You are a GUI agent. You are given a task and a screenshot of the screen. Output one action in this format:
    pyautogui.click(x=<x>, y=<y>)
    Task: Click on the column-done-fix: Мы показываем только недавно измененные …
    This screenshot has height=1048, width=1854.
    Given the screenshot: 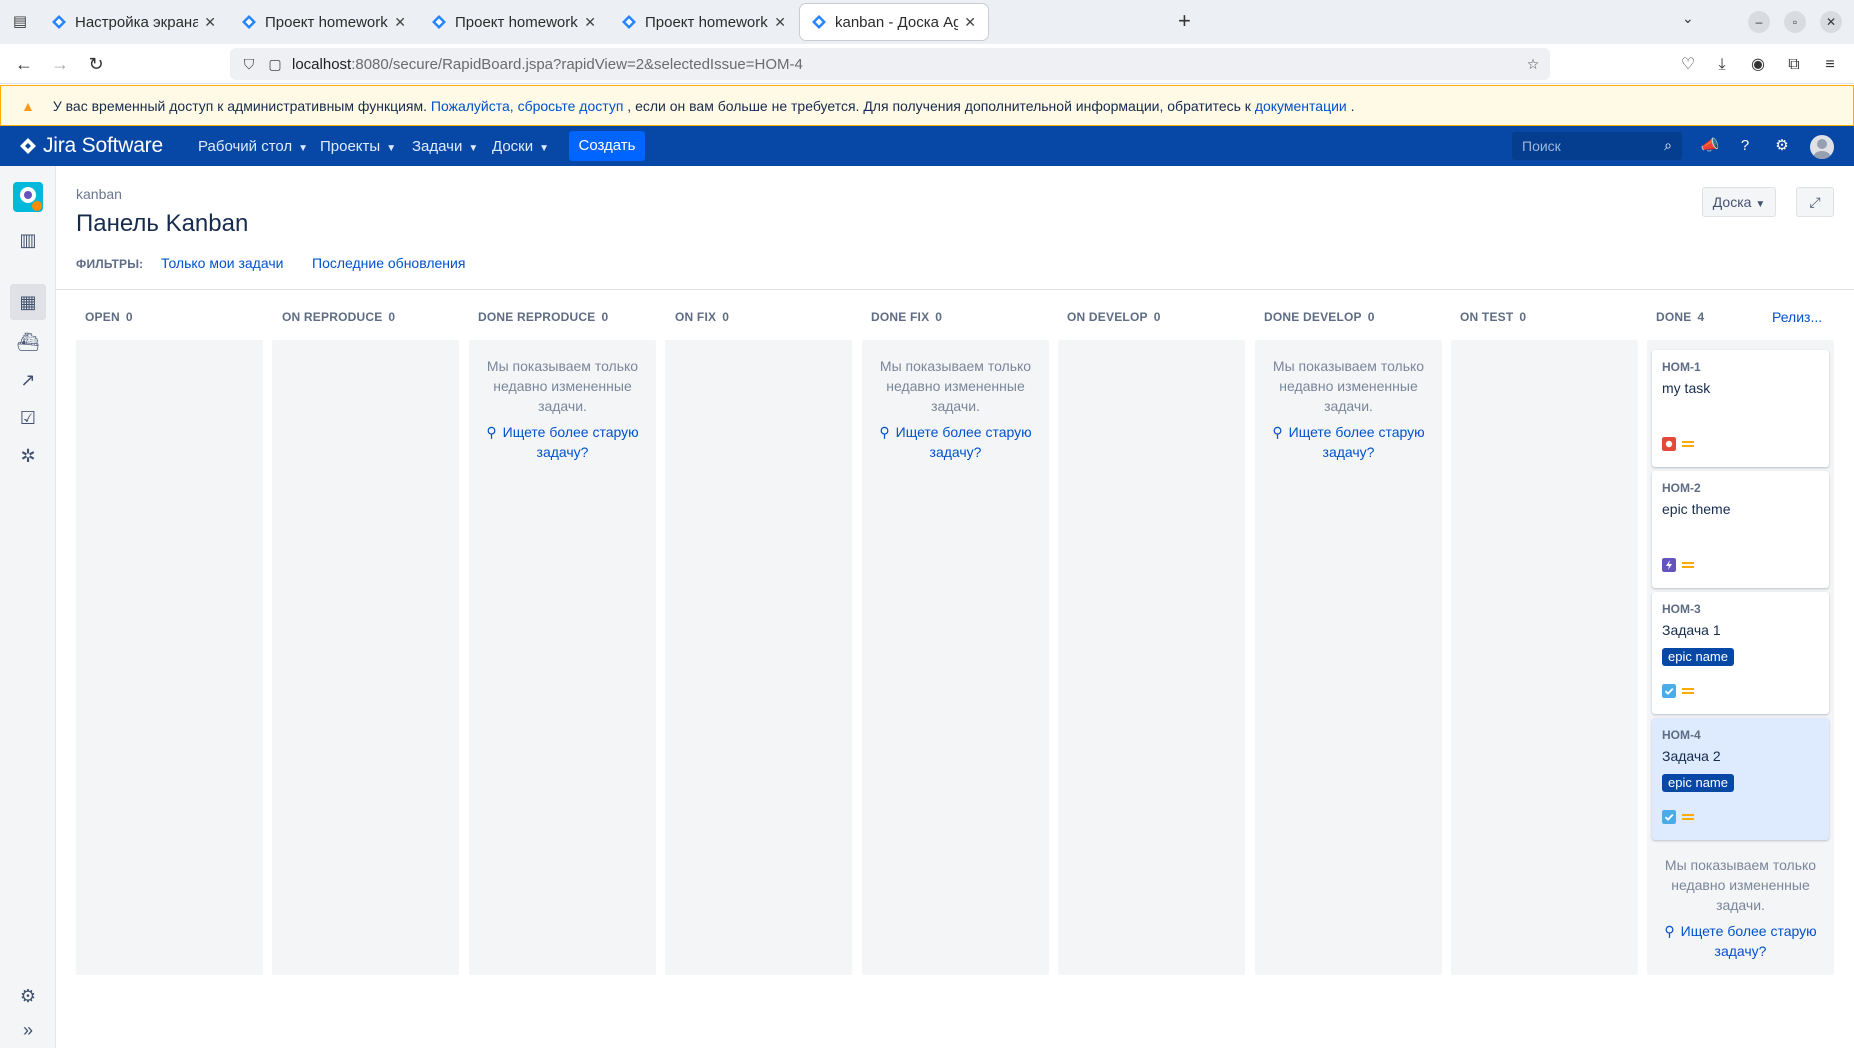 What is the action you would take?
    pyautogui.click(x=955, y=657)
    